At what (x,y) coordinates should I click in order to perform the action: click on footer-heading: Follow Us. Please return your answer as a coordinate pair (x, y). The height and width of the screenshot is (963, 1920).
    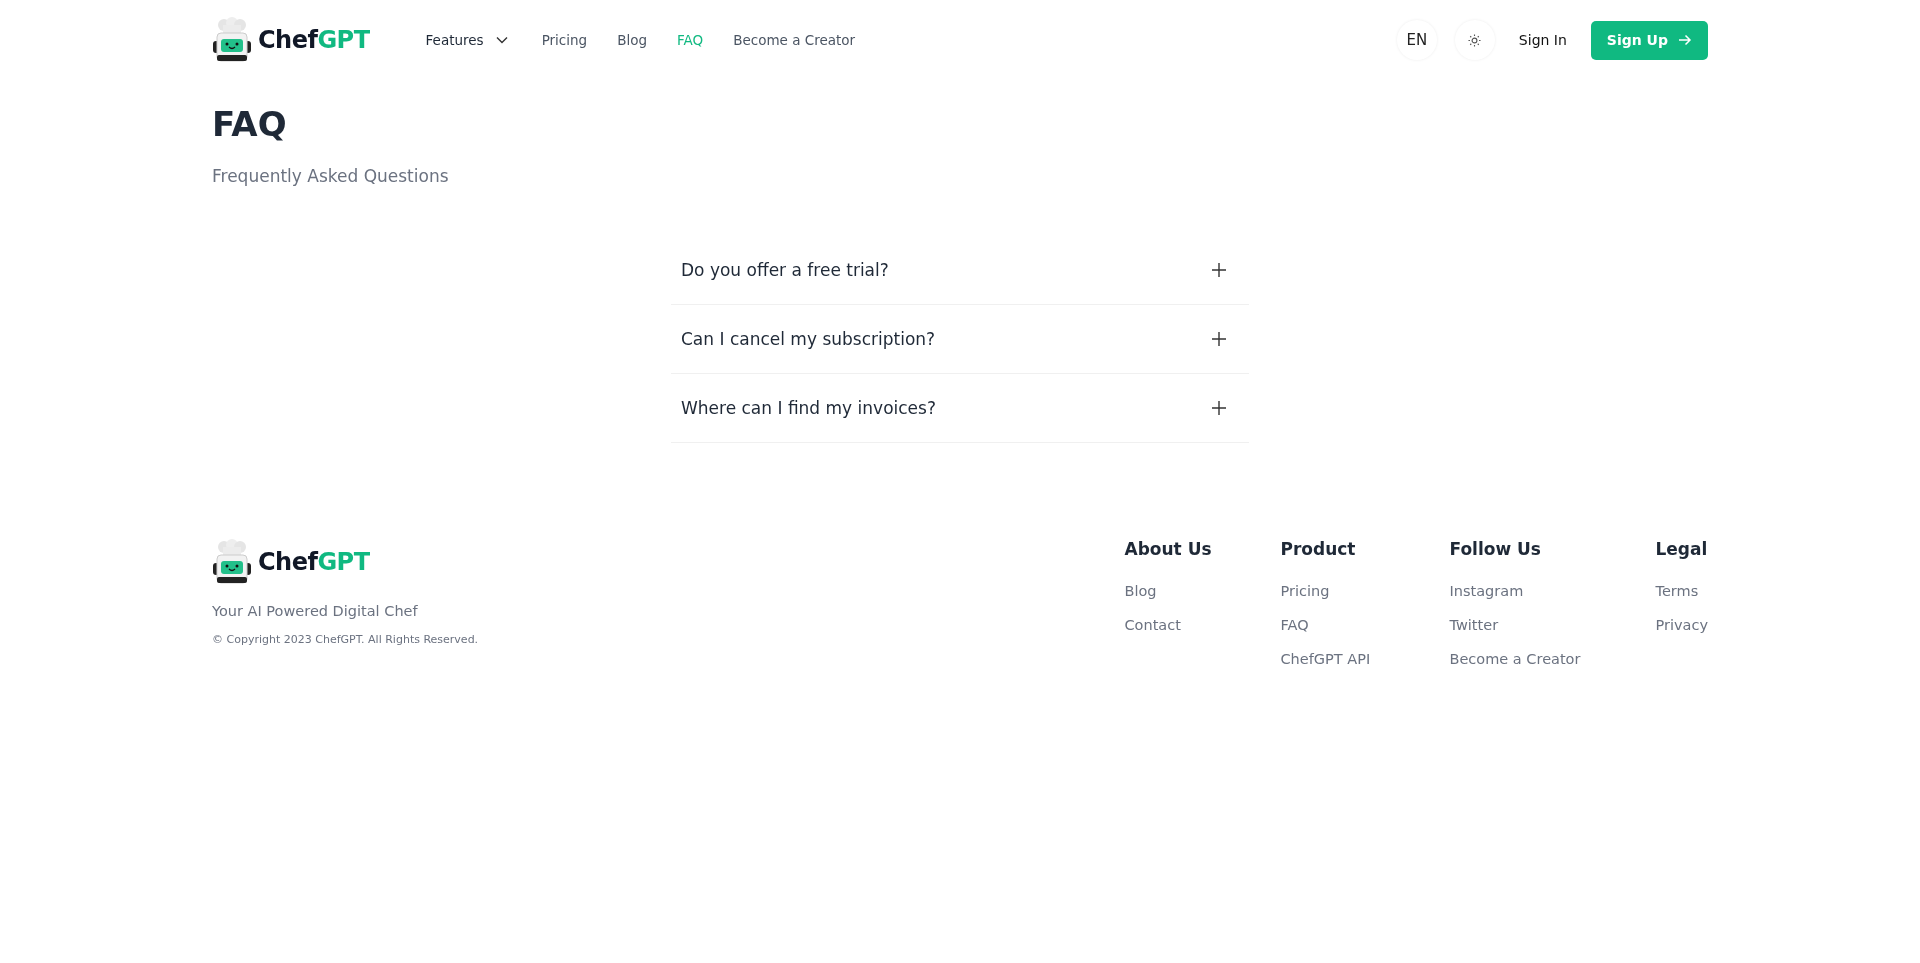
    Looking at the image, I should click on (1495, 549).